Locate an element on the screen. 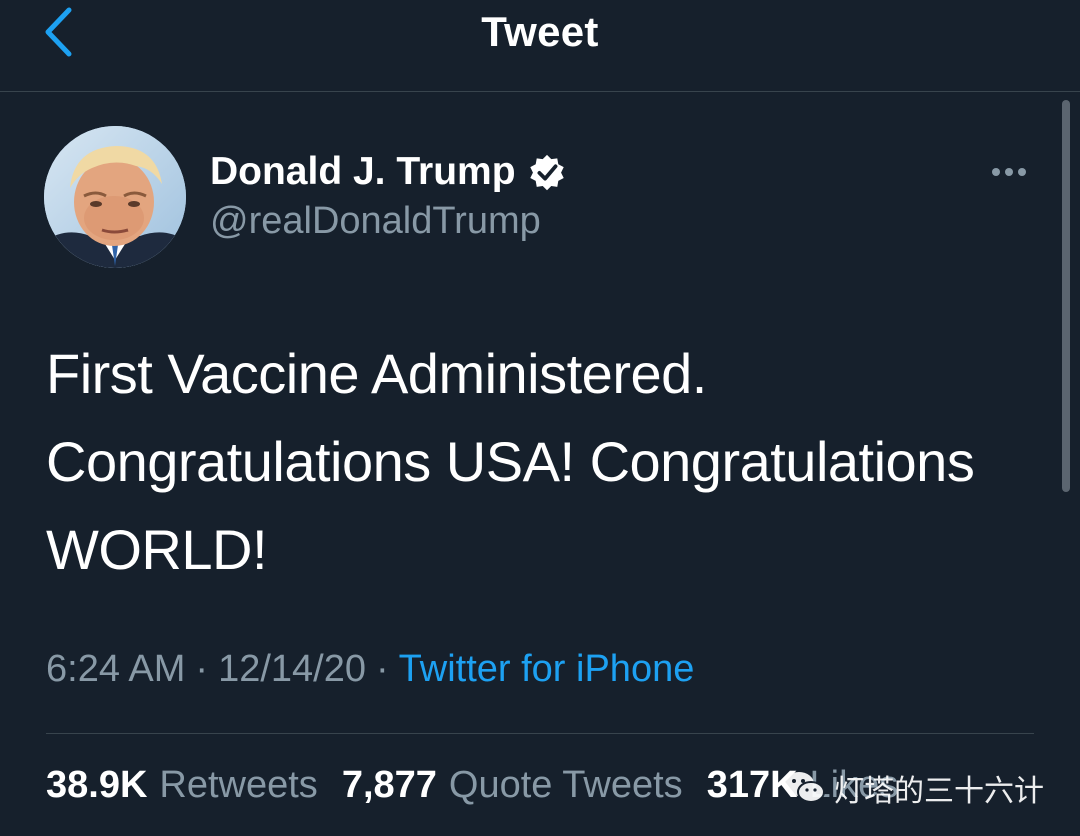 The image size is (1080, 836). tweet-date: 12/14/20 is located at coordinates (292, 669).